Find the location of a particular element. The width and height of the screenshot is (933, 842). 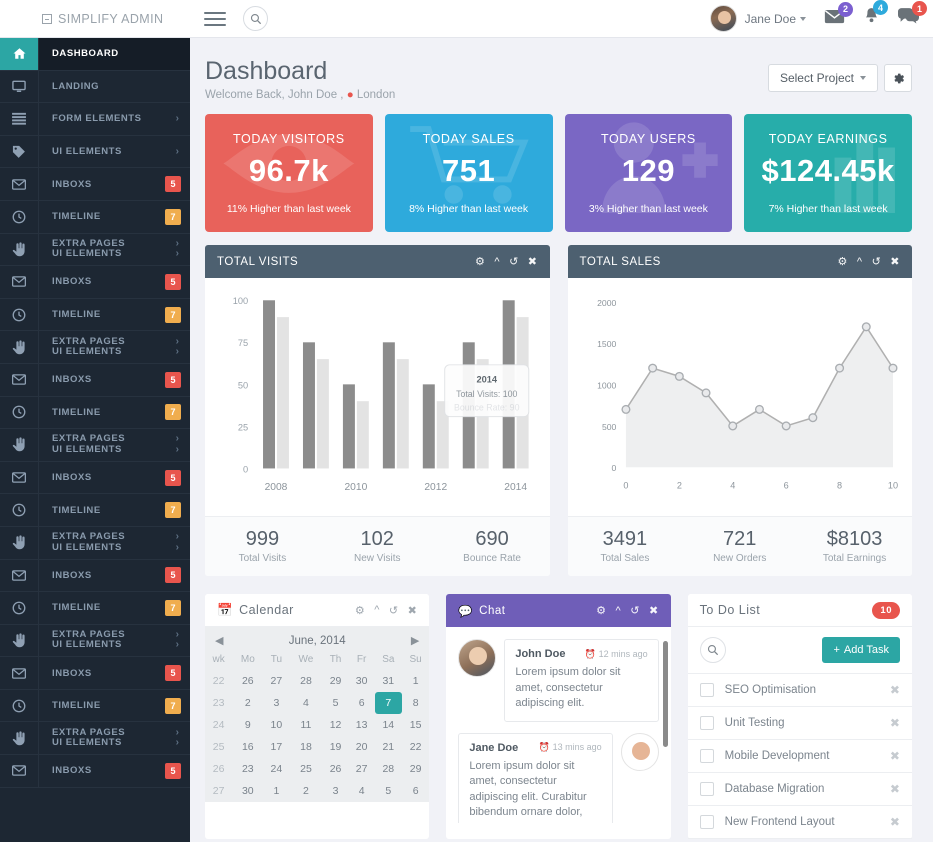

todo-search-button is located at coordinates (712, 650).